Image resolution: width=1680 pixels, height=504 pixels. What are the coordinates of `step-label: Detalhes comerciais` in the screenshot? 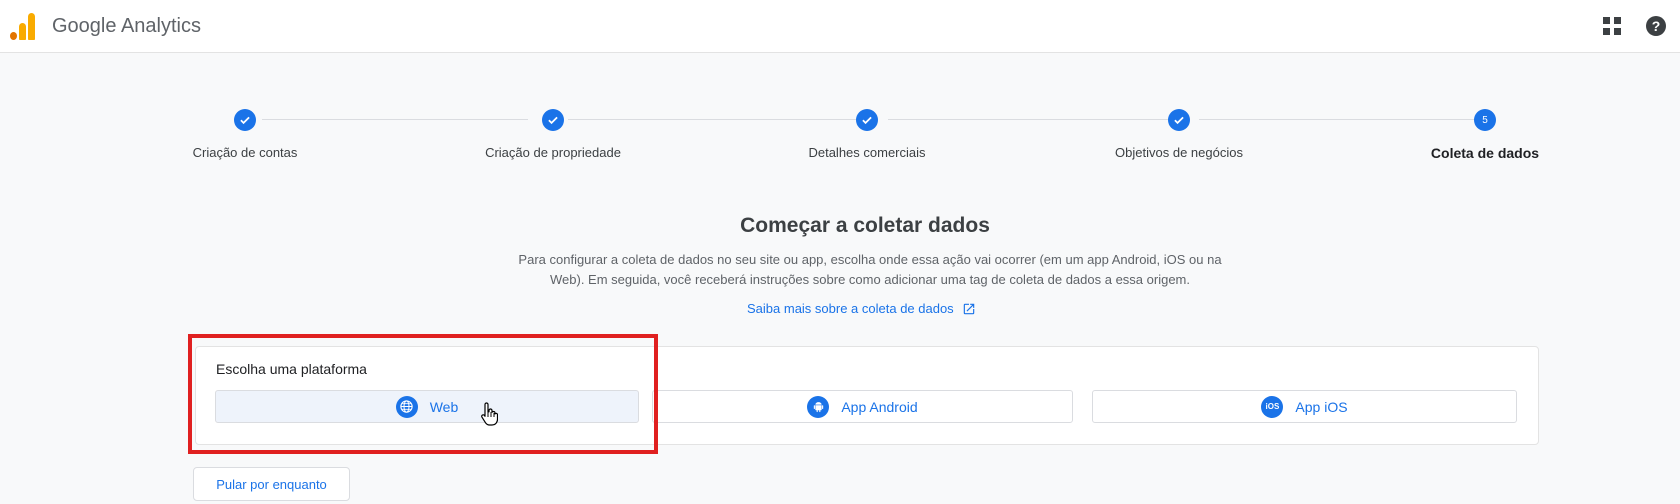 It's located at (867, 152).